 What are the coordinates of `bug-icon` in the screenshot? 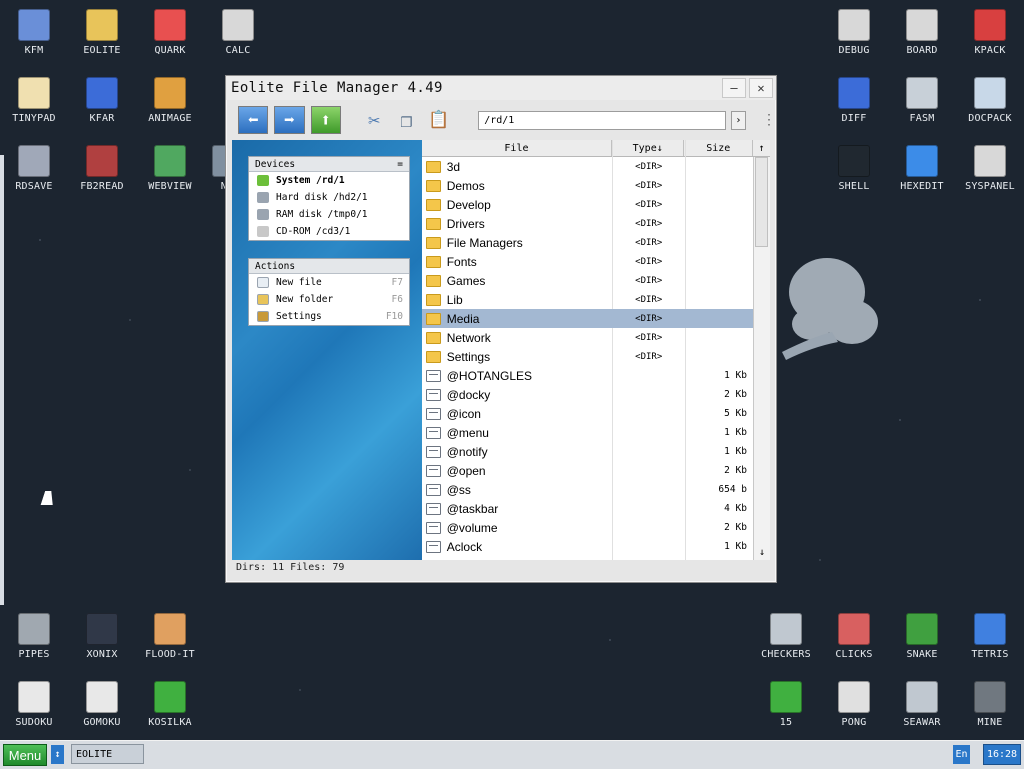 It's located at (854, 25).